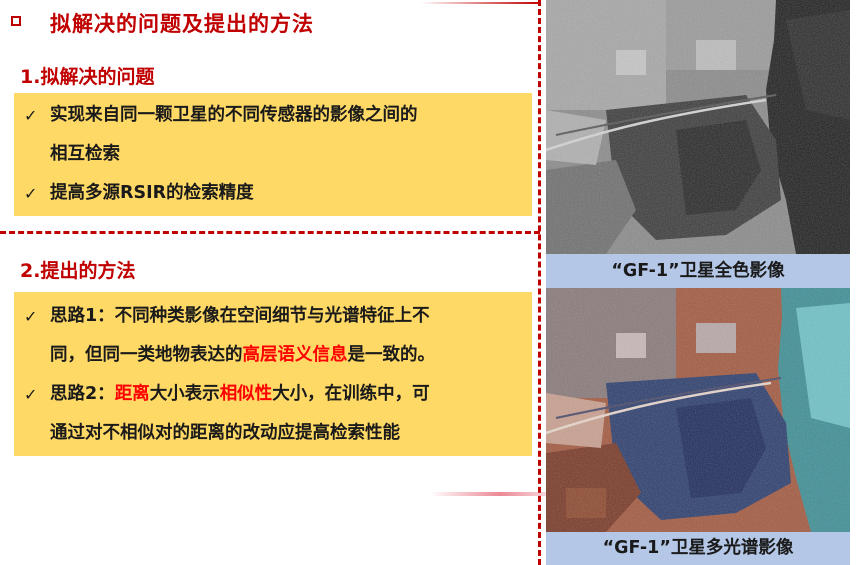 The image size is (865, 565). What do you see at coordinates (16, 21) in the screenshot?
I see `square-bullet-icon` at bounding box center [16, 21].